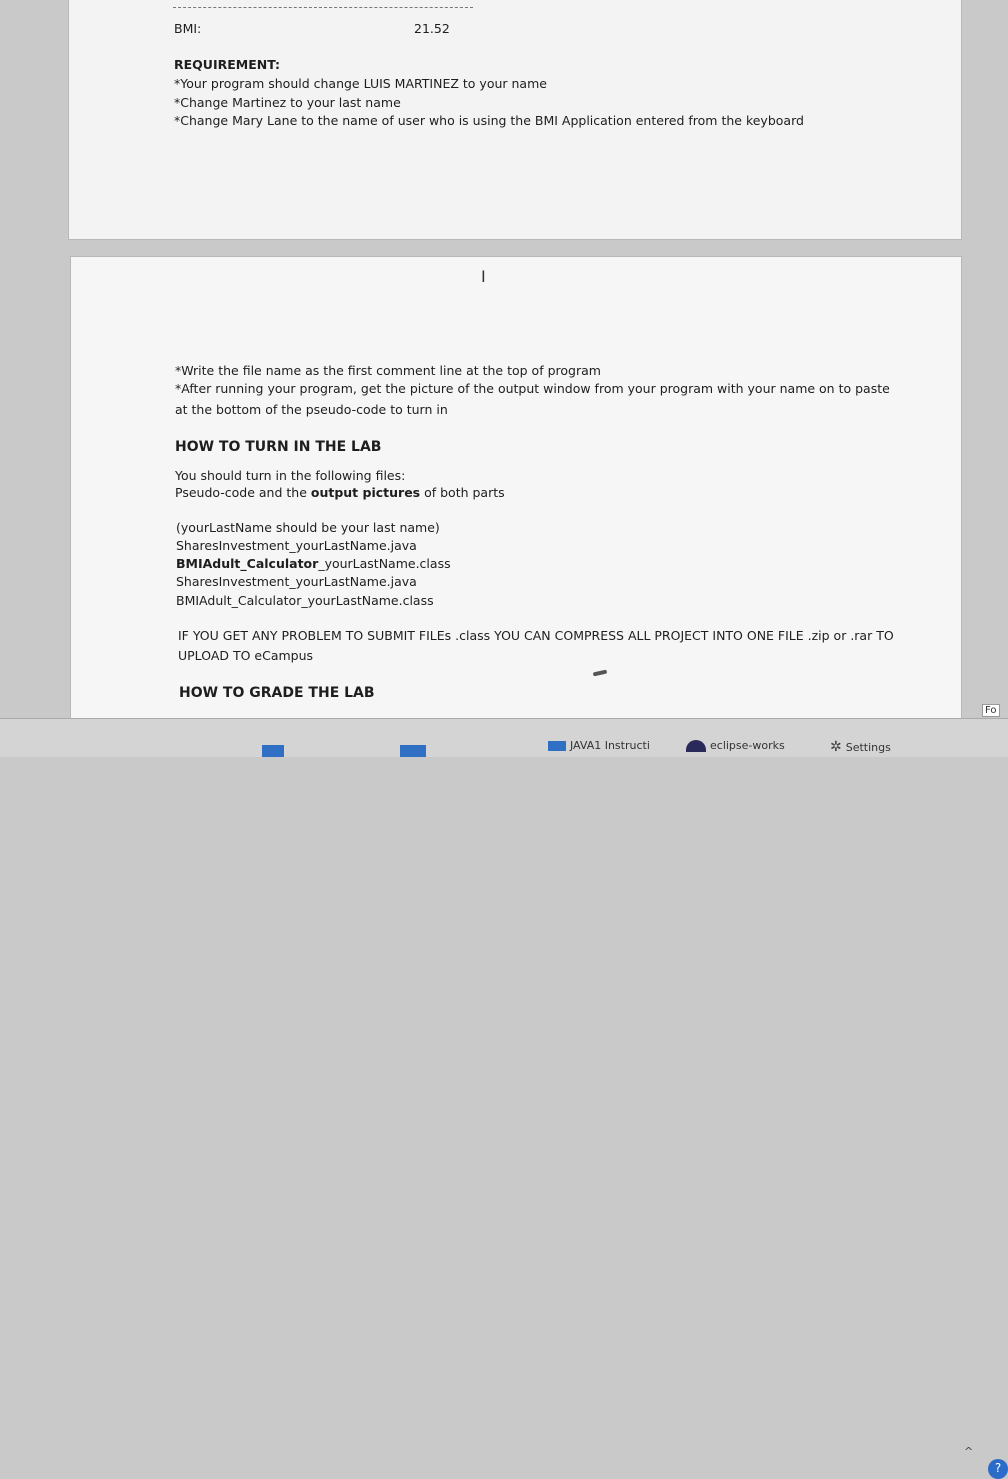  I want to click on separator-line, so click(323, 7).